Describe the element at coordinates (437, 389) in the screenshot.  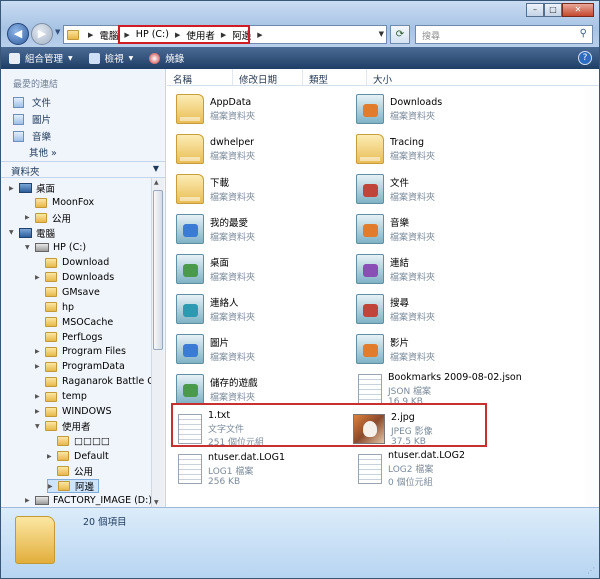
I see `file-item: Bookmarks 2009-08-02.json JSON 檔案 16.9 KB` at that location.